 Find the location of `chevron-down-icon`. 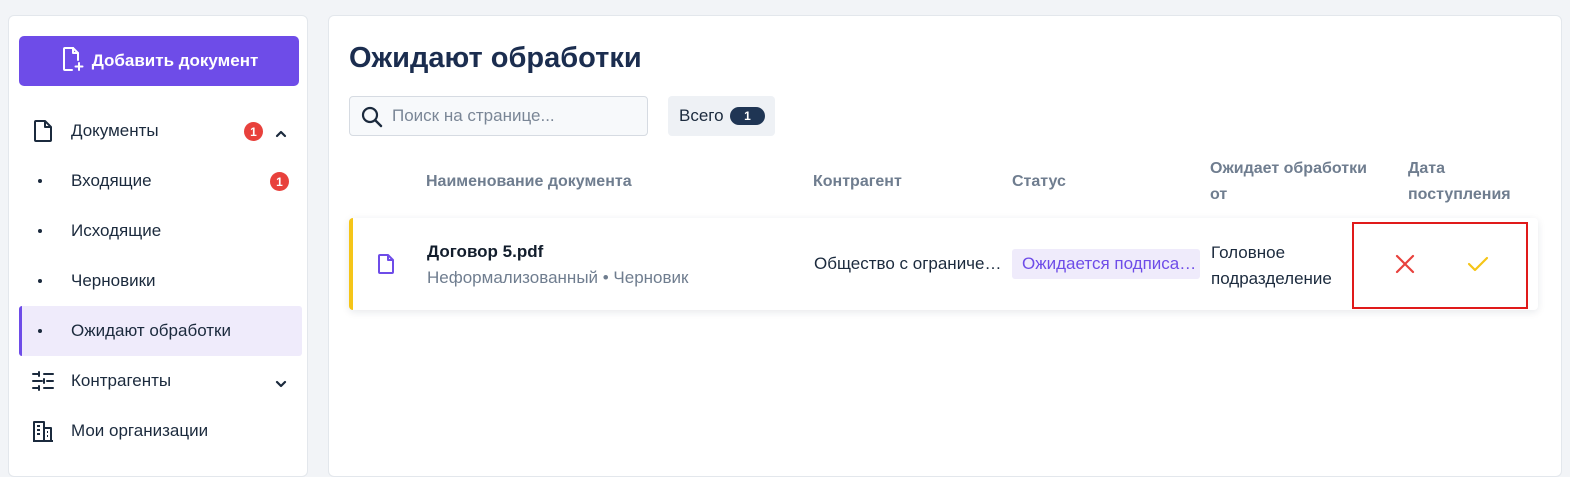

chevron-down-icon is located at coordinates (281, 381).